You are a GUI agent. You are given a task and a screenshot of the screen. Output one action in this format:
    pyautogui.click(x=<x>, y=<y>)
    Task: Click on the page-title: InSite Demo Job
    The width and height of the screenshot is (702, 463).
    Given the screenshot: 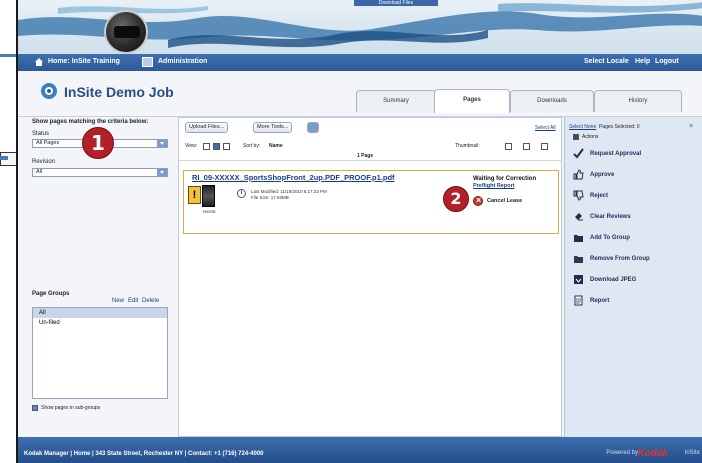 What is the action you would take?
    pyautogui.click(x=119, y=92)
    